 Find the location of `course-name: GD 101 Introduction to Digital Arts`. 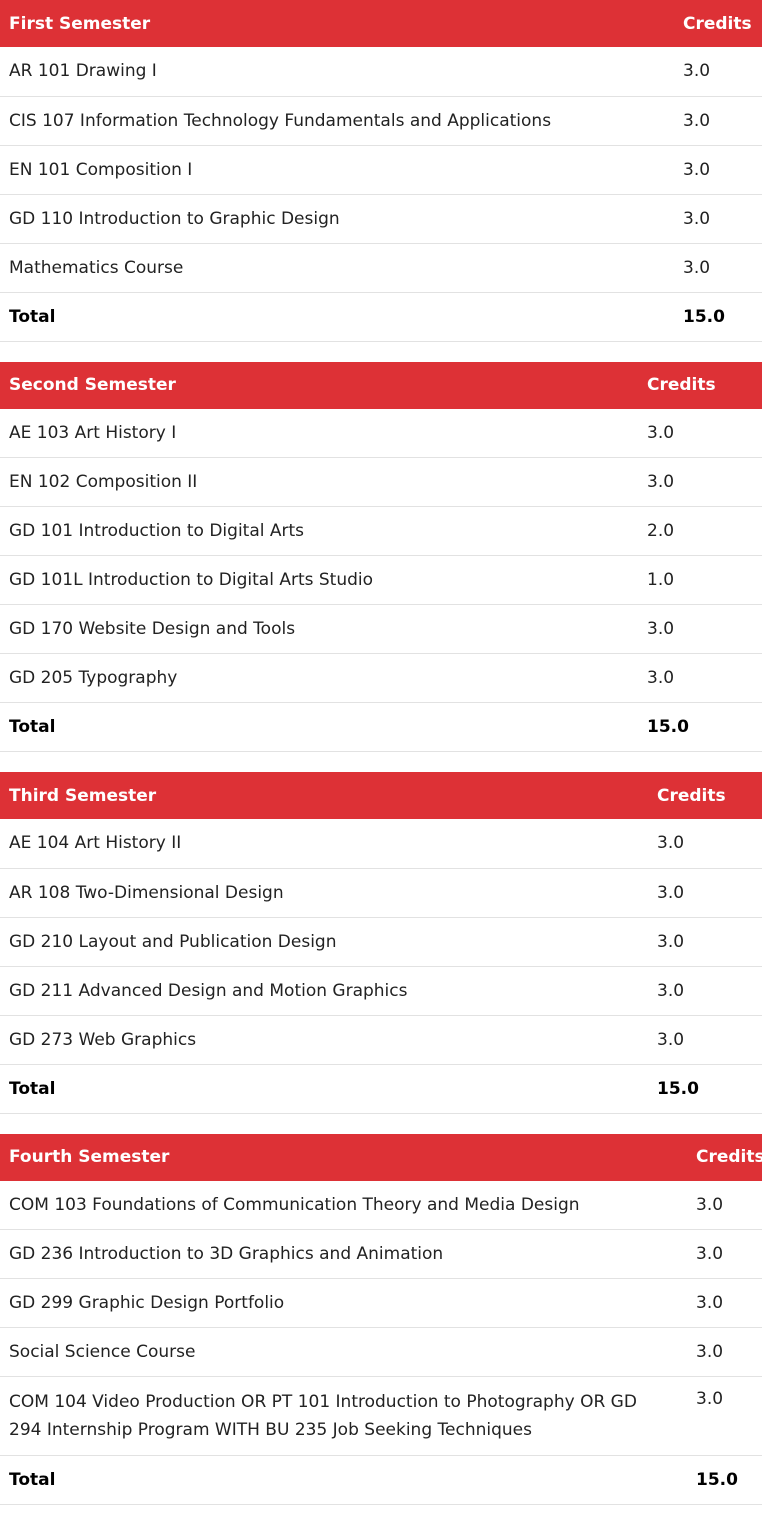

course-name: GD 101 Introduction to Digital Arts is located at coordinates (319, 531).